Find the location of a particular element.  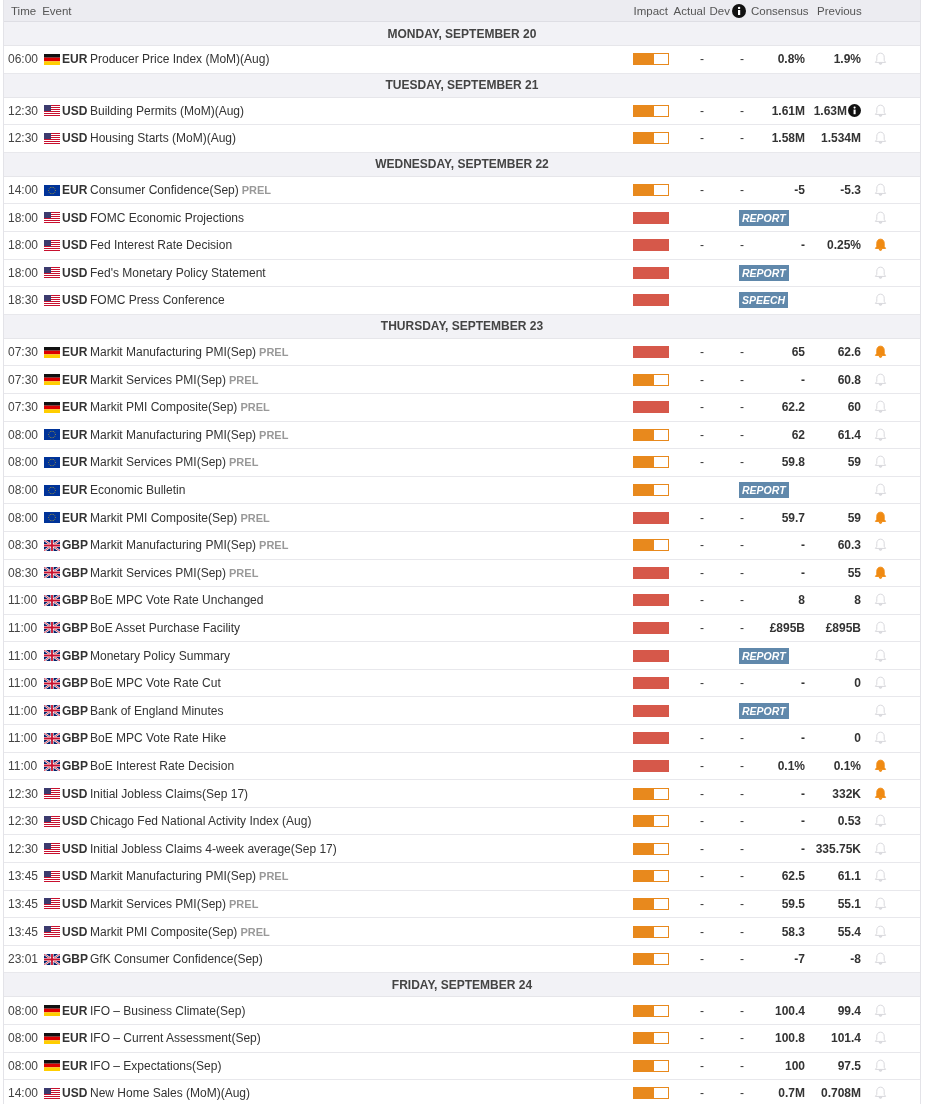

event-name: IFO – Expectations(Sep) is located at coordinates (156, 1065).